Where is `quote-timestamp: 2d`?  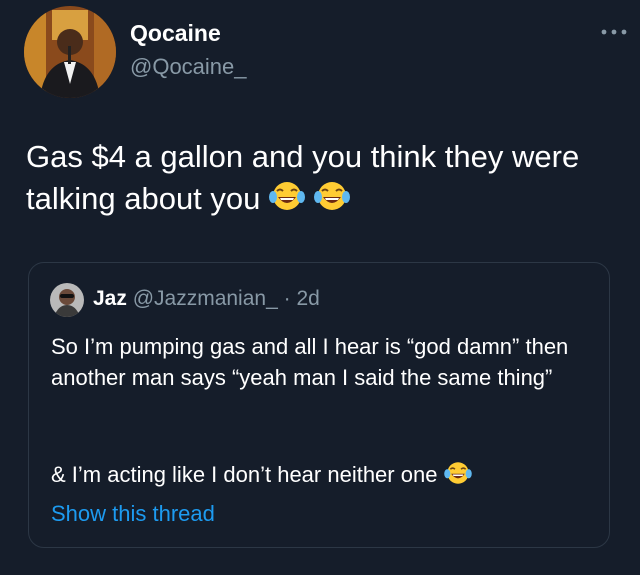
quote-timestamp: 2d is located at coordinates (307, 298).